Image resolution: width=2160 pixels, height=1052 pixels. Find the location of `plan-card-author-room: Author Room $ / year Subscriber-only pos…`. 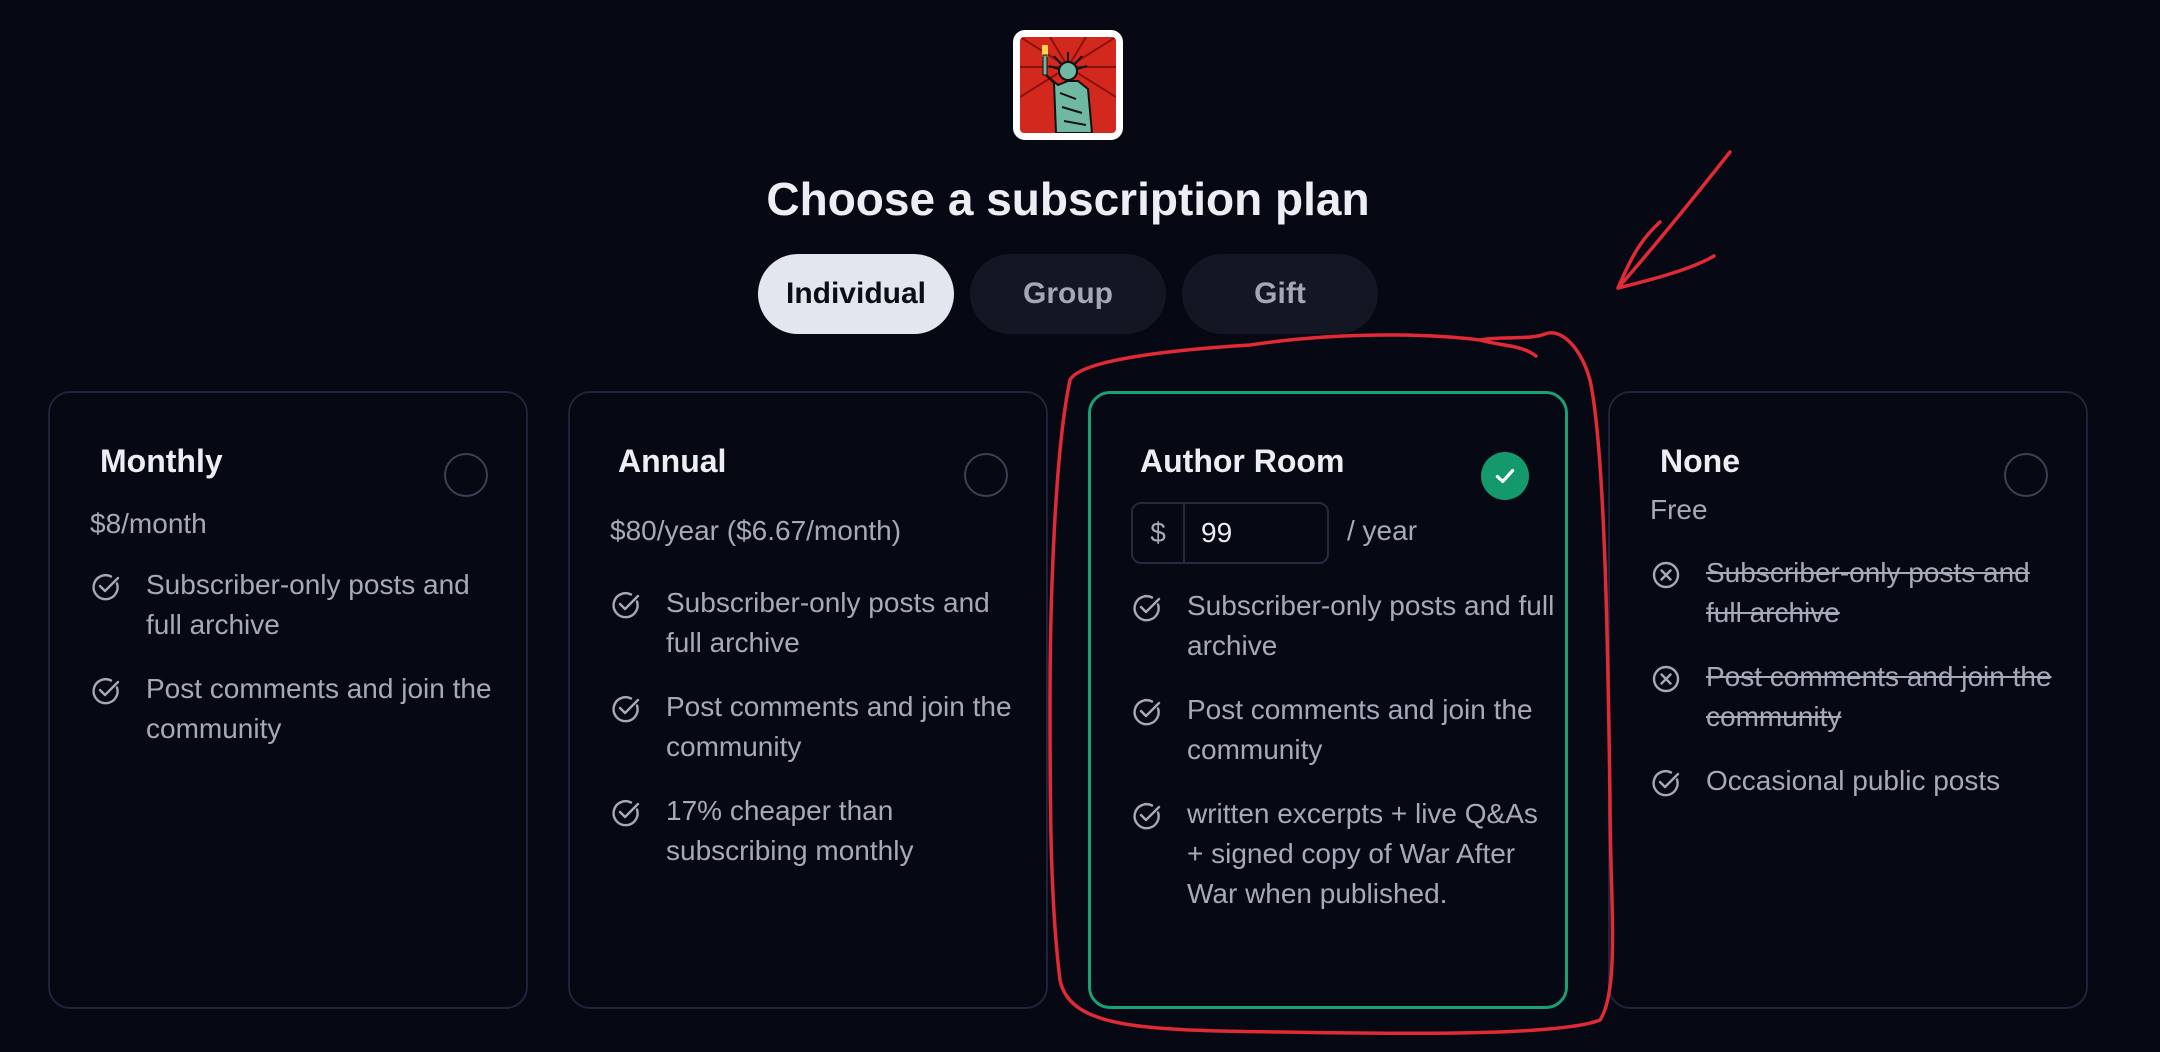

plan-card-author-room: Author Room $ / year Subscriber-only pos… is located at coordinates (1328, 700).